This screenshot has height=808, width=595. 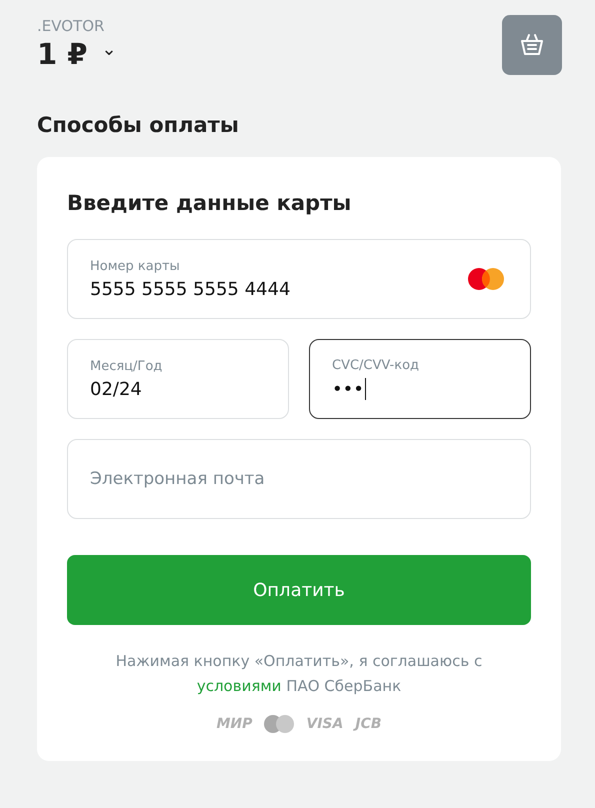 What do you see at coordinates (376, 365) in the screenshot?
I see `field-label: CVC/CVV-код` at bounding box center [376, 365].